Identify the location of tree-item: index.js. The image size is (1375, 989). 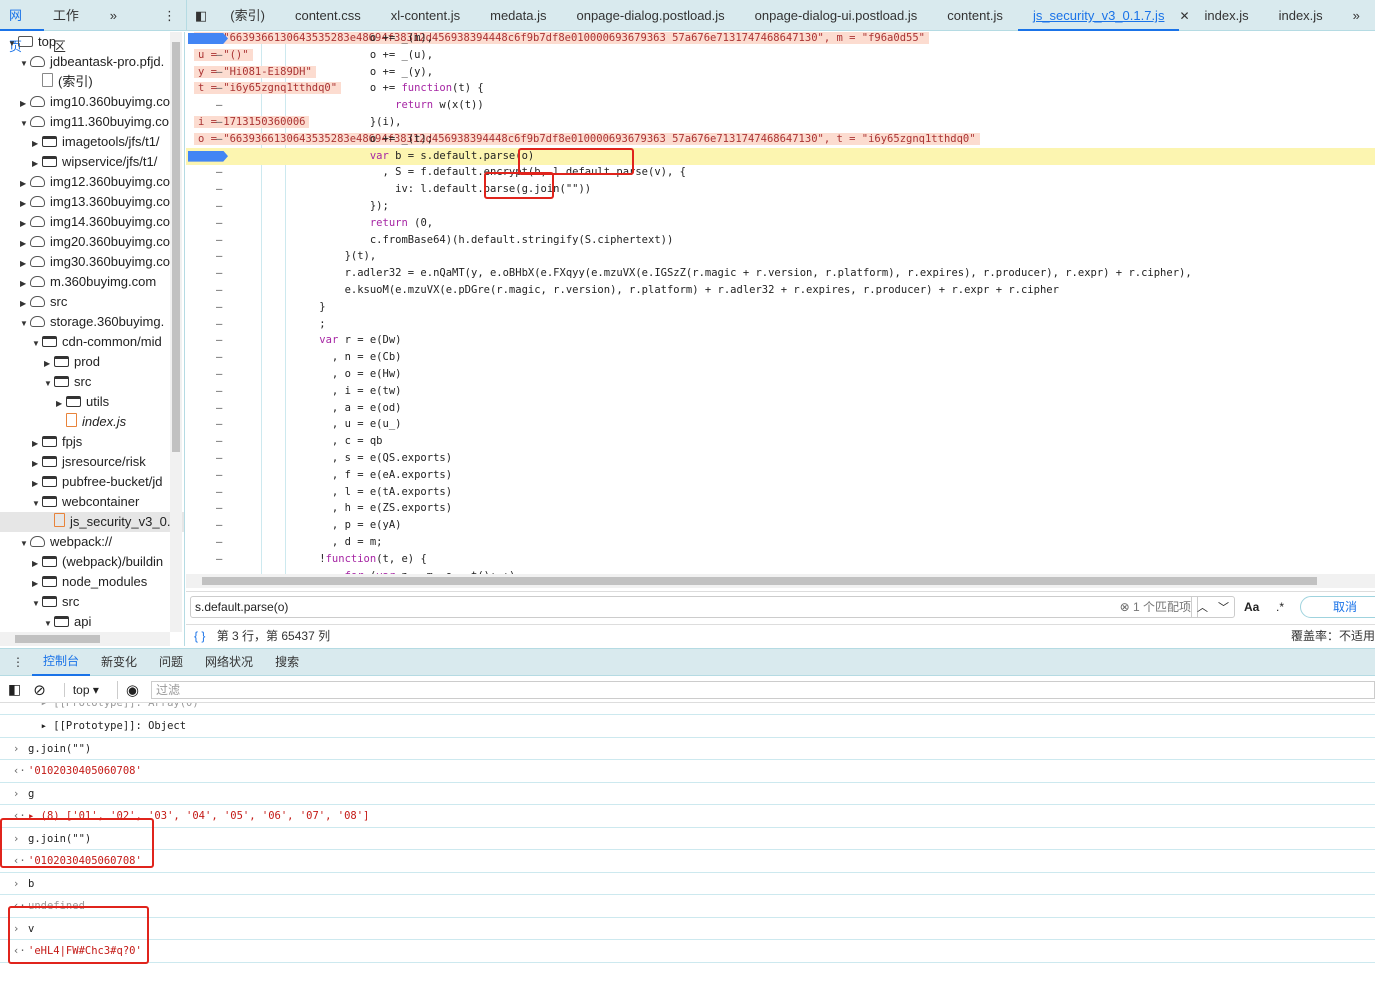
(92, 422).